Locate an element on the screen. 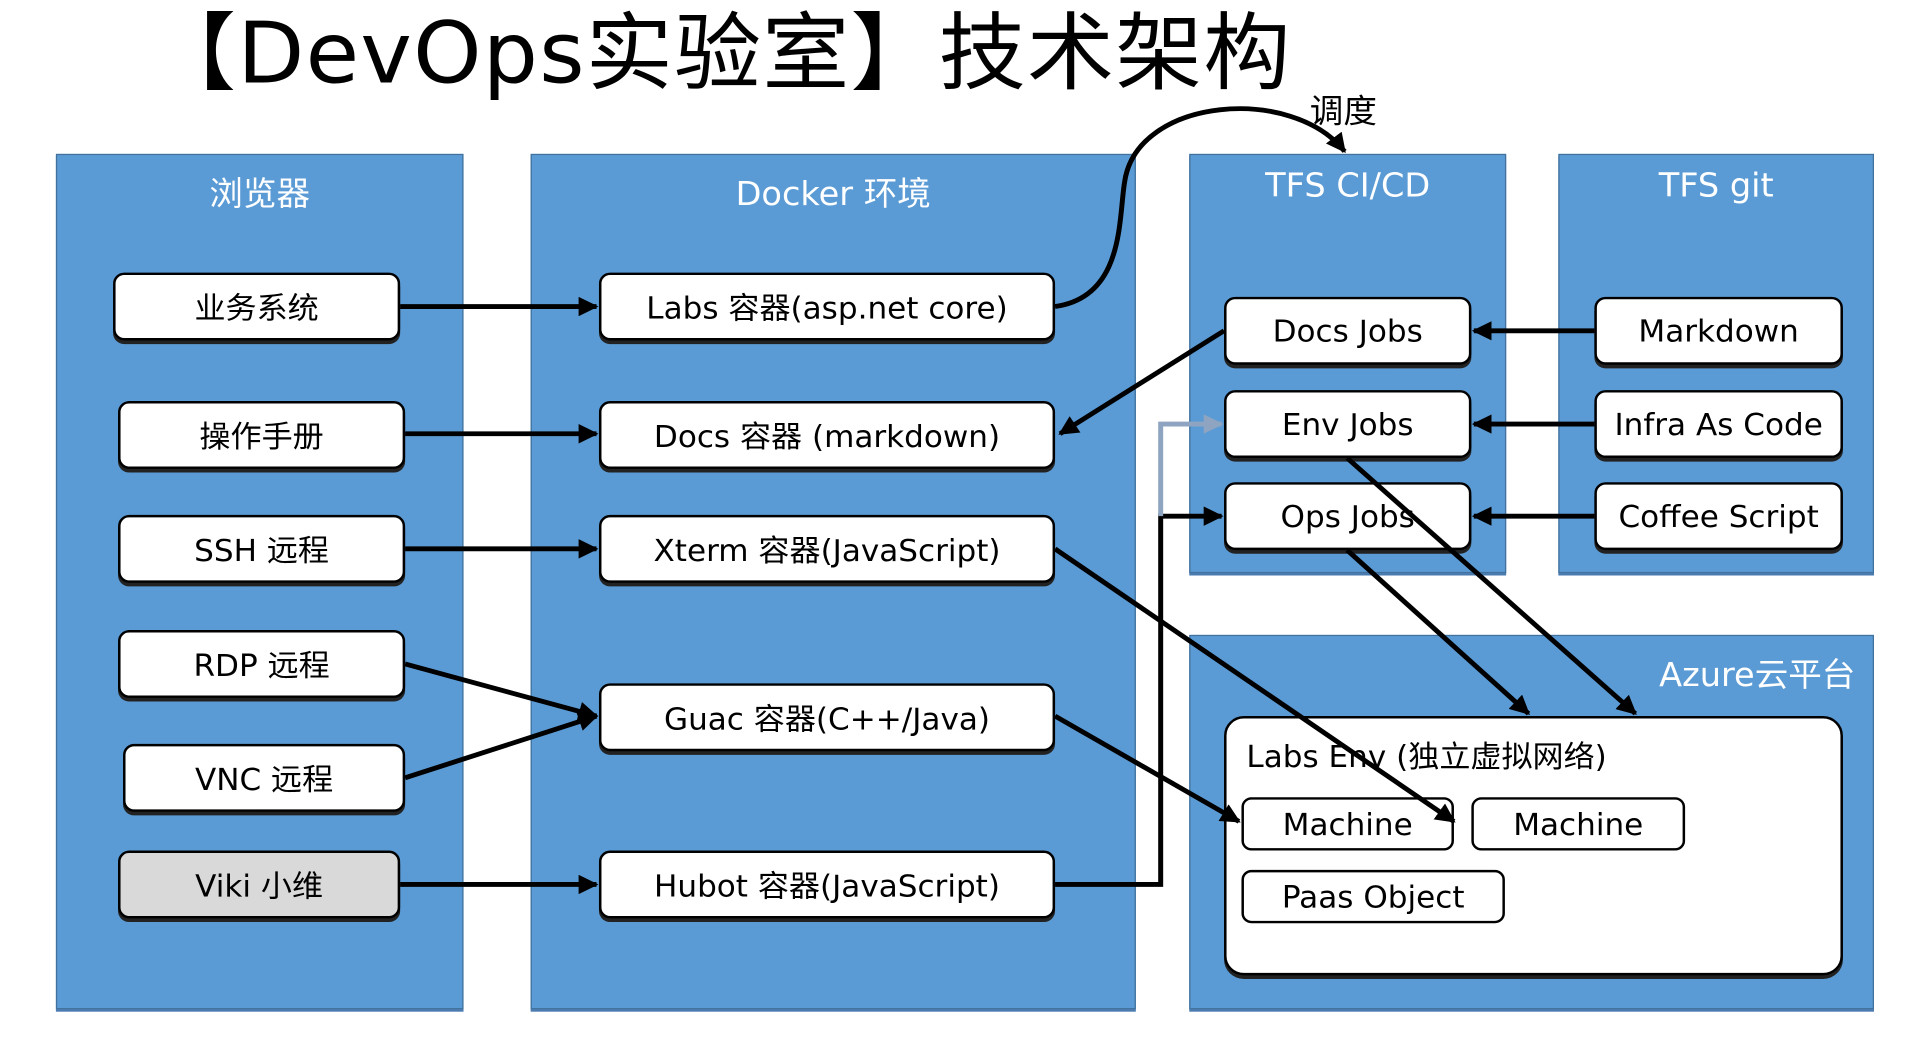 The width and height of the screenshot is (1920, 1042). node-ops-jobs: Ops Jobs is located at coordinates (1348, 516).